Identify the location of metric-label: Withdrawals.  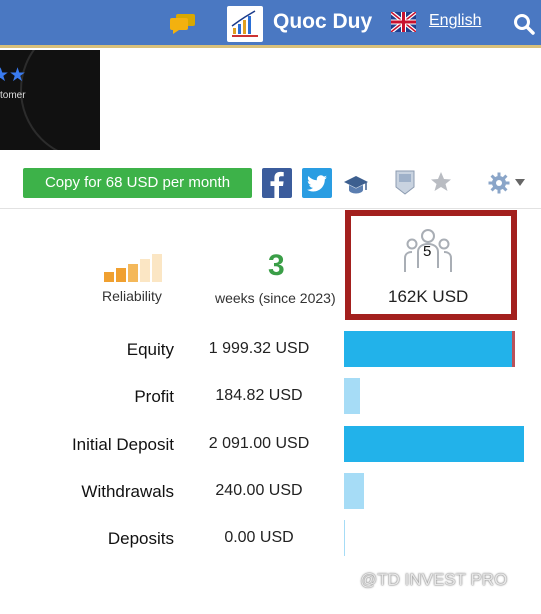
(127, 491).